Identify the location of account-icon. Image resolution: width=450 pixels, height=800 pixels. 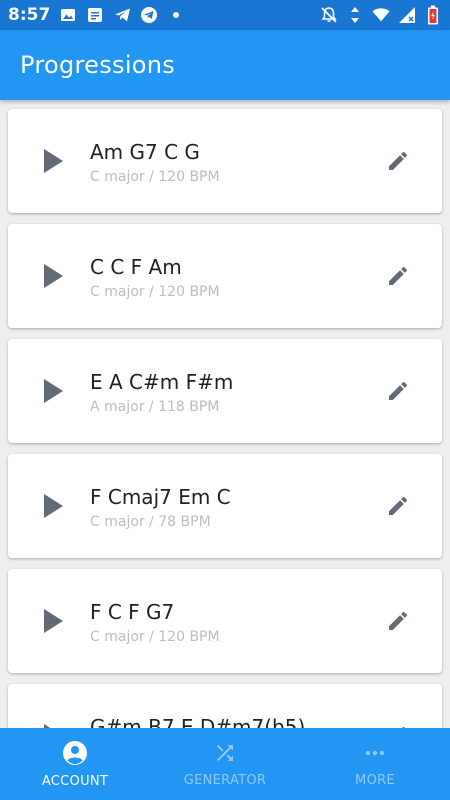
(75, 752).